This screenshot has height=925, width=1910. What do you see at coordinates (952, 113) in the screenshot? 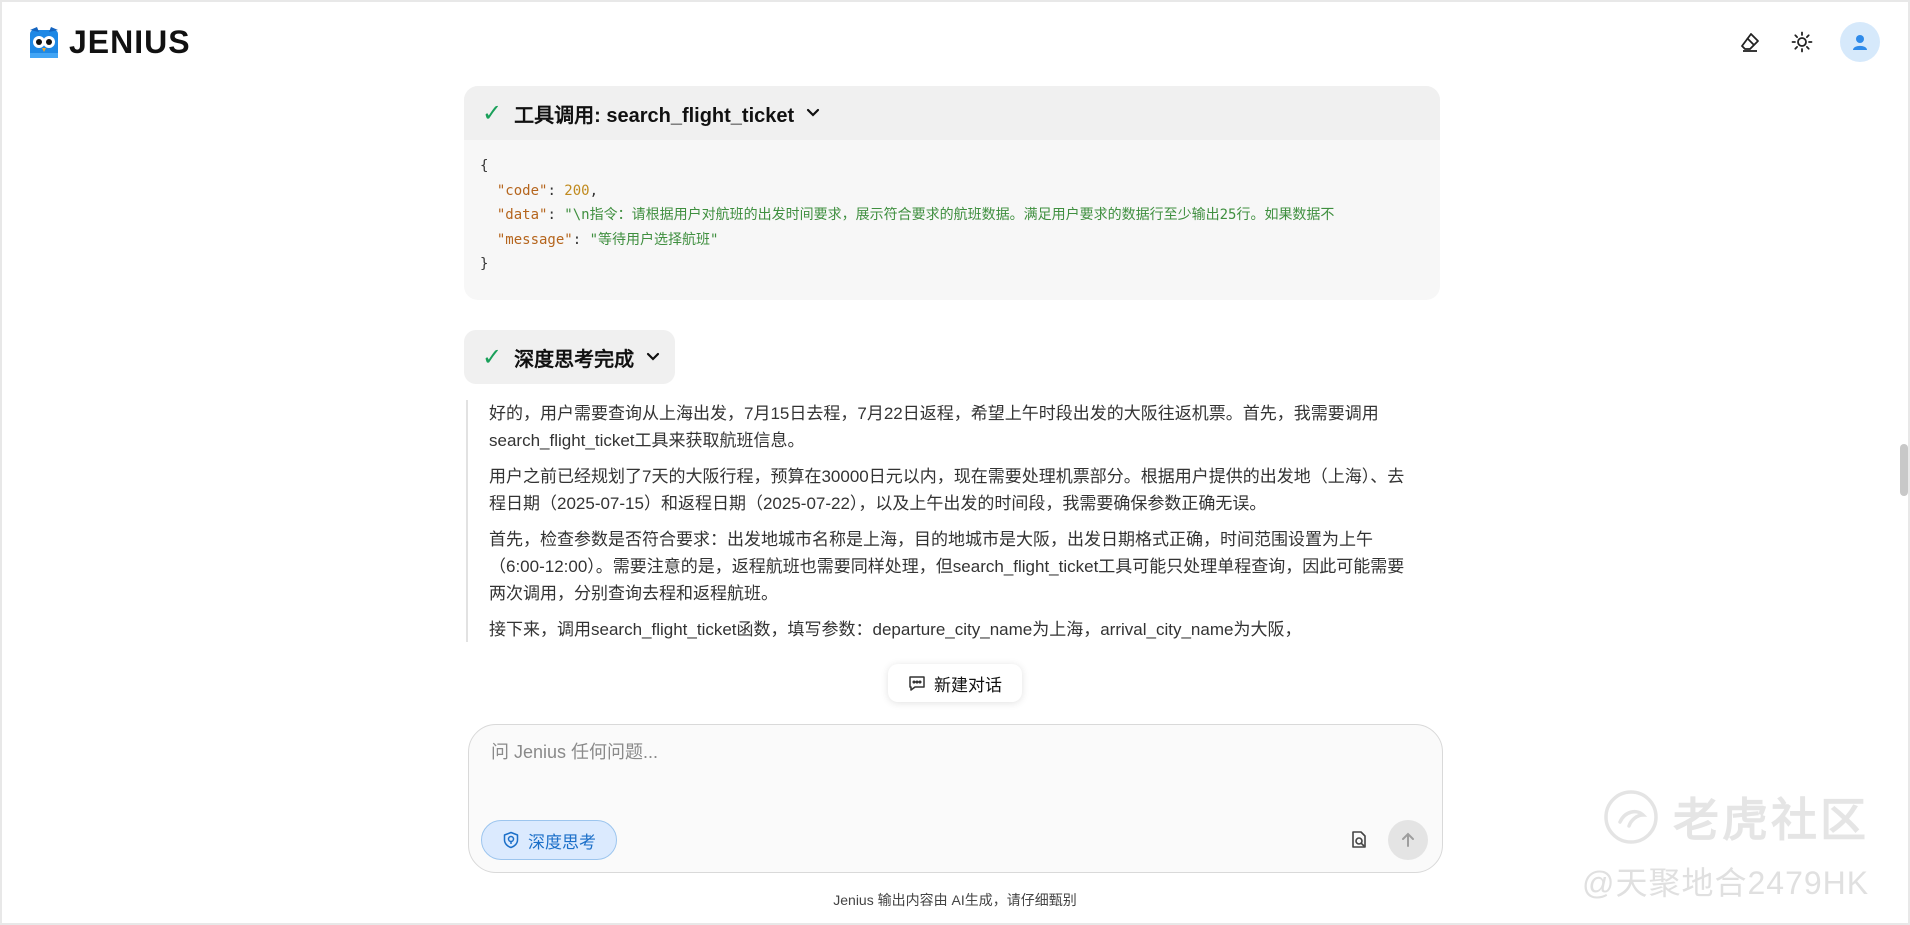
I see `tool-call-header: ✓ 工具调用: search_flight_ticket` at bounding box center [952, 113].